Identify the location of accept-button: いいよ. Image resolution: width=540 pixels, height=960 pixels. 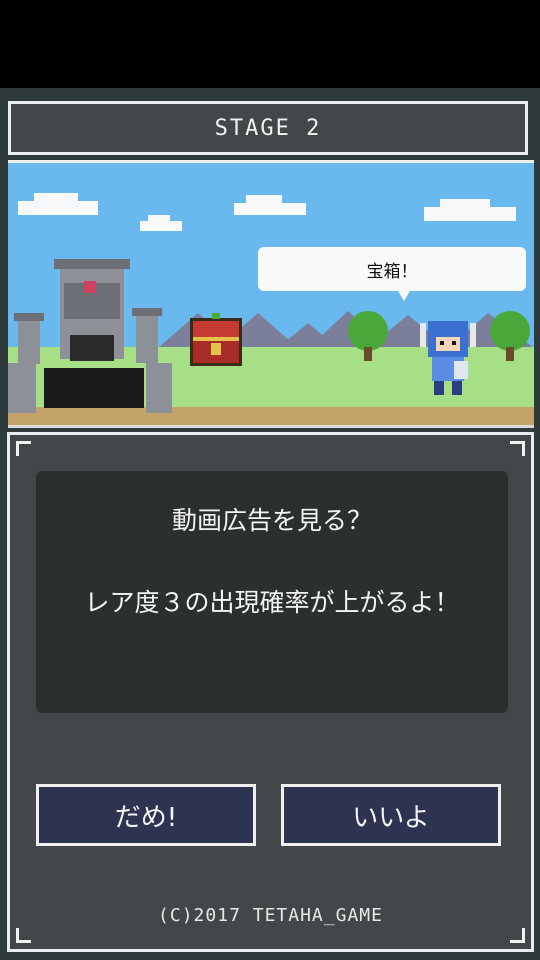
(391, 815).